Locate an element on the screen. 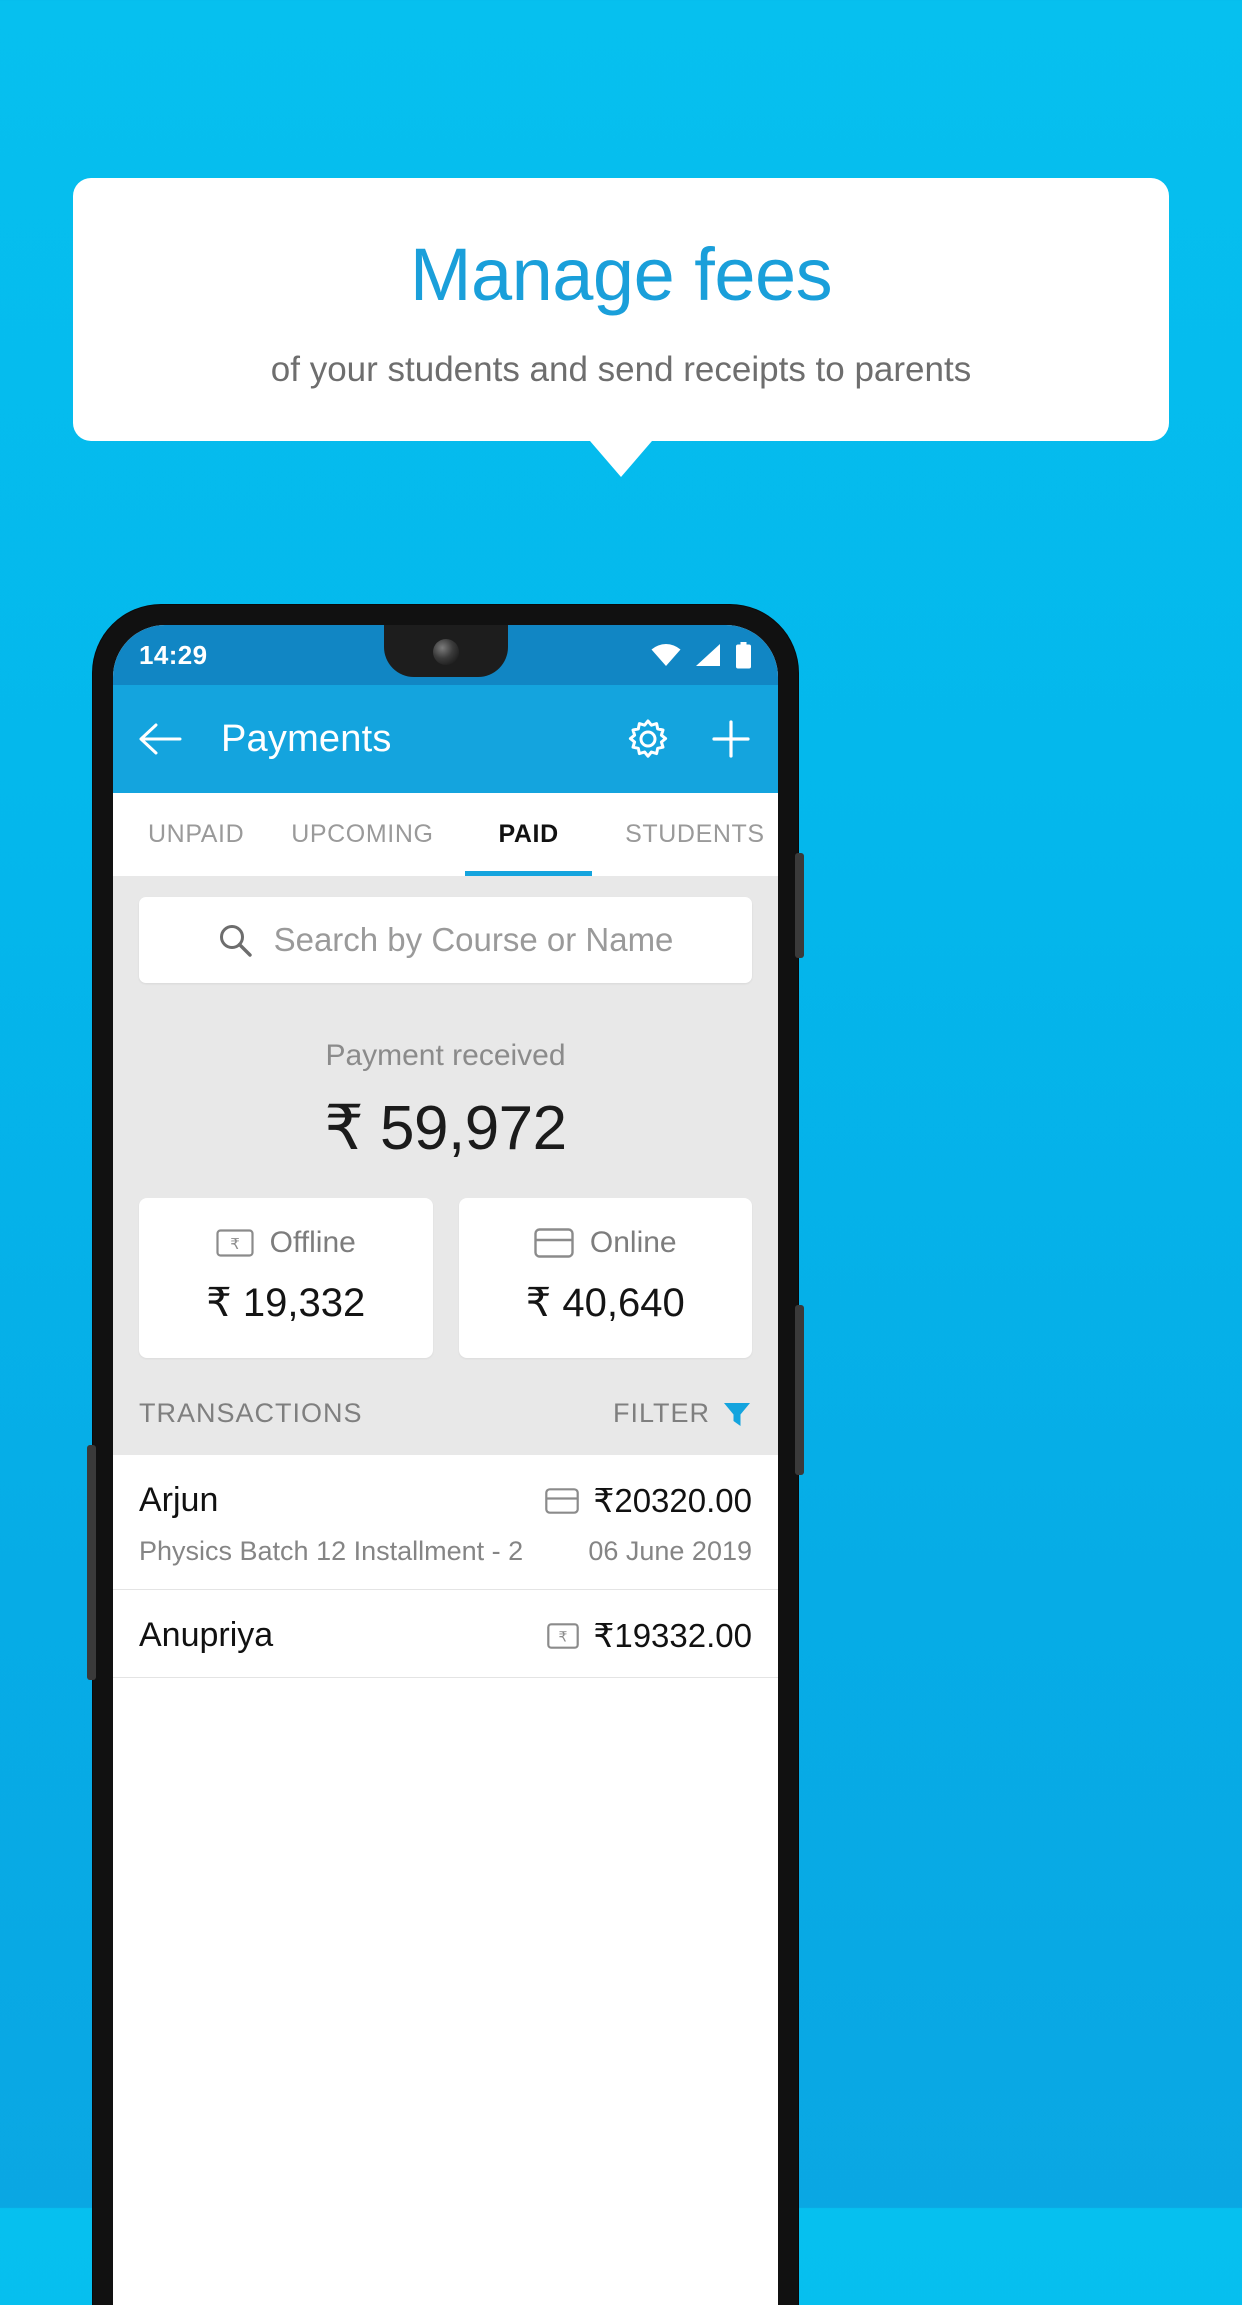 The height and width of the screenshot is (2305, 1242). back-arrow-icon is located at coordinates (161, 739).